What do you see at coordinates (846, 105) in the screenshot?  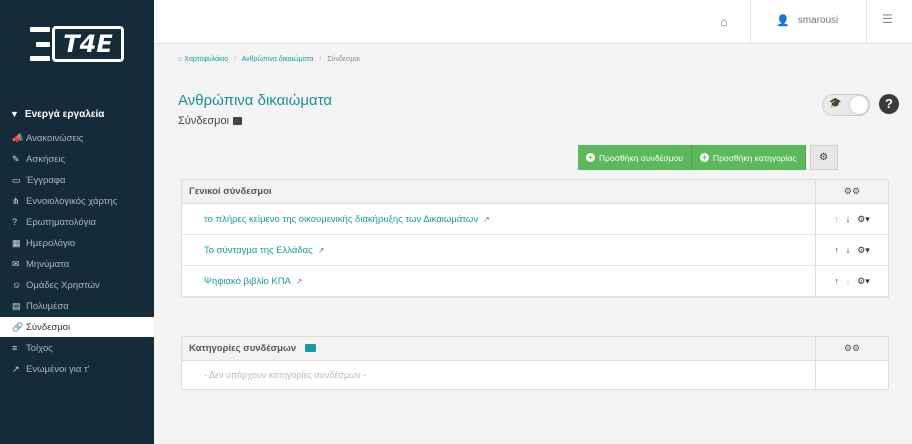 I see `student-view-toggle: 🎓` at bounding box center [846, 105].